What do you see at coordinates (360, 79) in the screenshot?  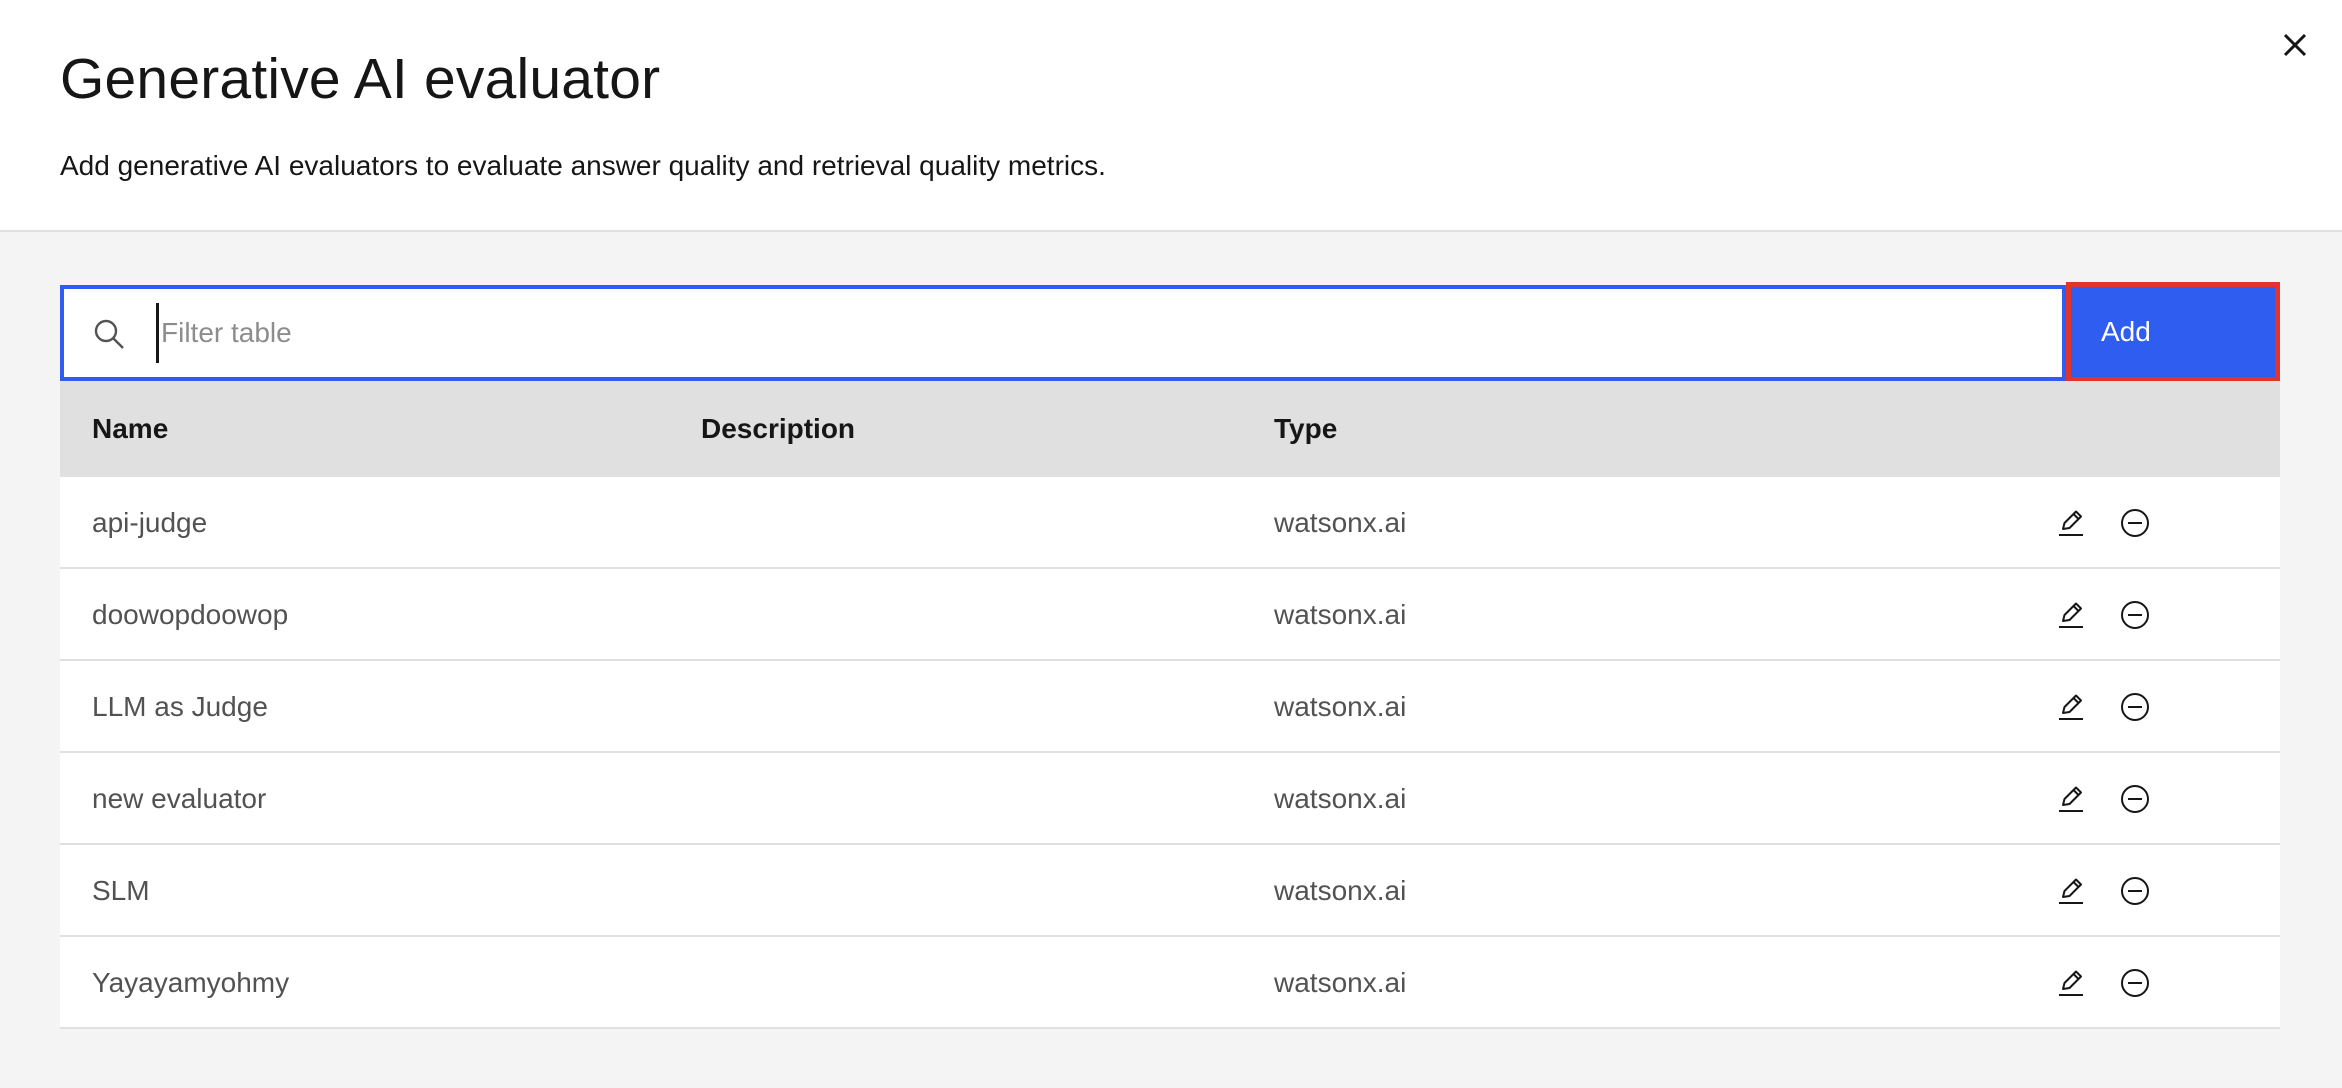 I see `page-title: Generative AI evaluator` at bounding box center [360, 79].